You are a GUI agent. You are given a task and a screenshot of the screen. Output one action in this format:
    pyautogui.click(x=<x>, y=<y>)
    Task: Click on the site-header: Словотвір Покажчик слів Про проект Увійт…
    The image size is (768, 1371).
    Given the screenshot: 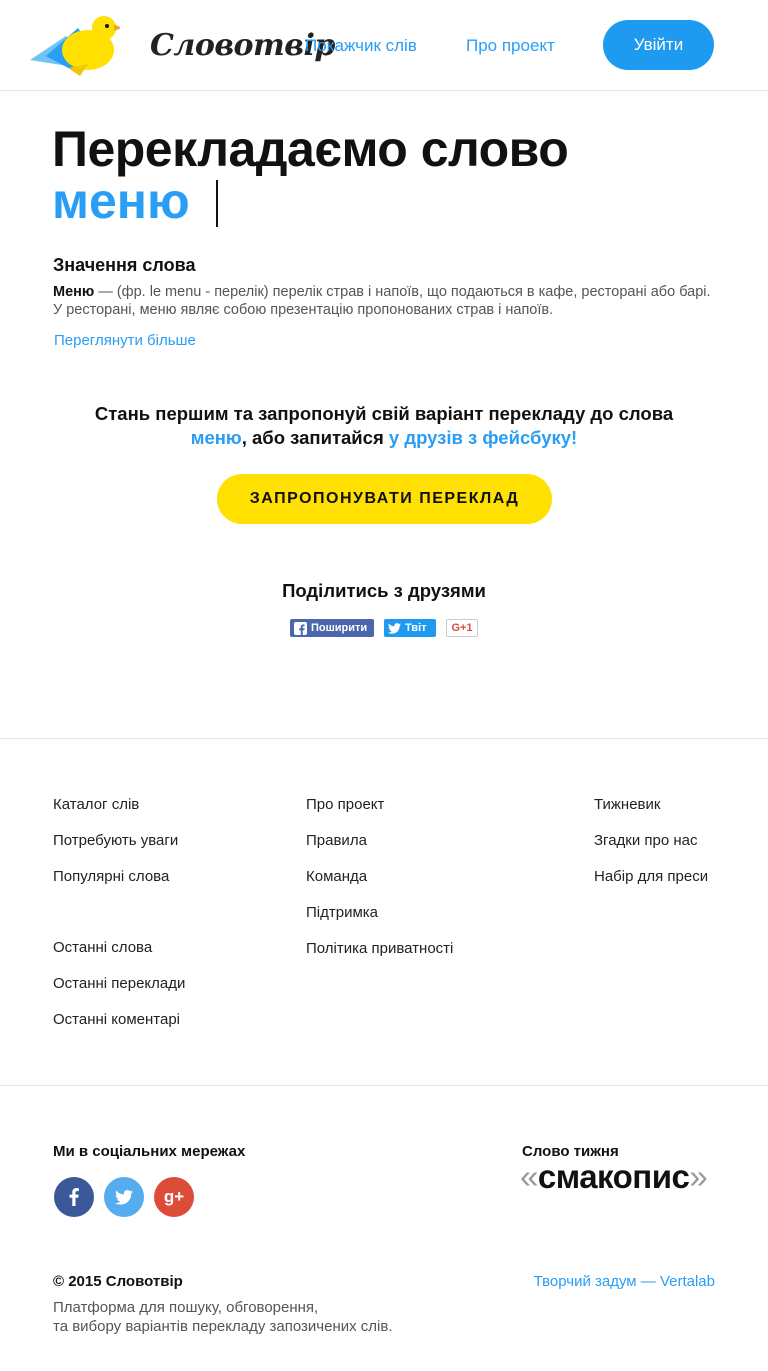 What is the action you would take?
    pyautogui.click(x=384, y=45)
    